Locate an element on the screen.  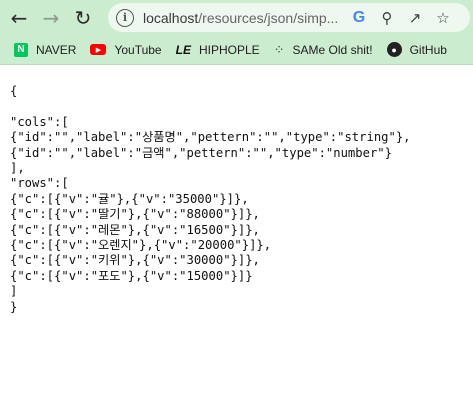
json-line: {"c":[{"v":"오렌지"},{"v":"20000"}]}, is located at coordinates (141, 245).